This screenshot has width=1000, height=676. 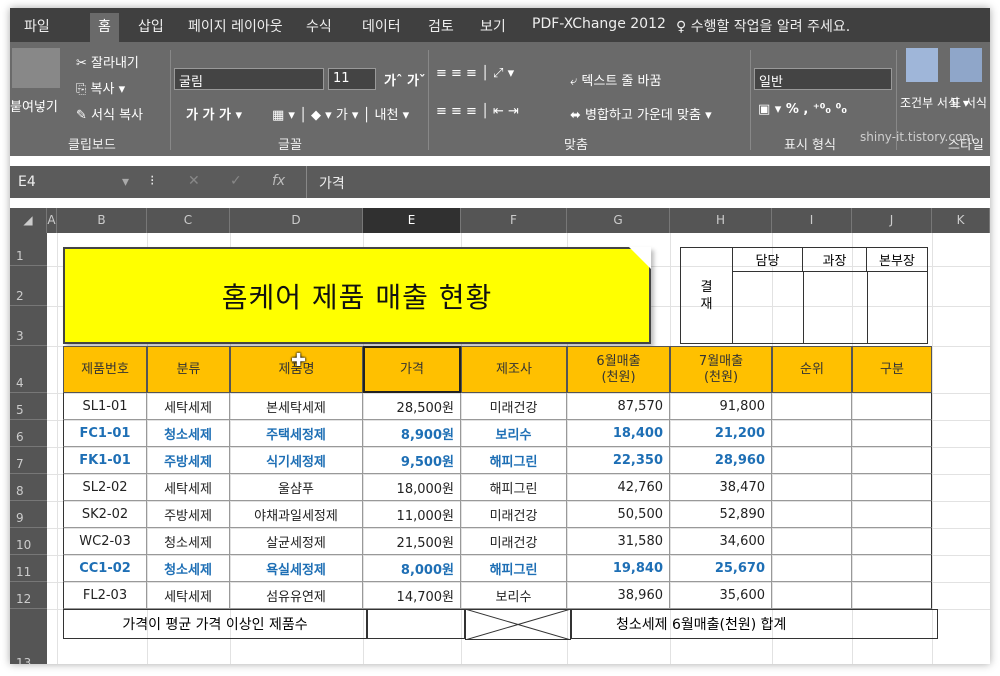 What do you see at coordinates (214, 113) in the screenshot?
I see `font-style-buttons: 가 가 가 ▾` at bounding box center [214, 113].